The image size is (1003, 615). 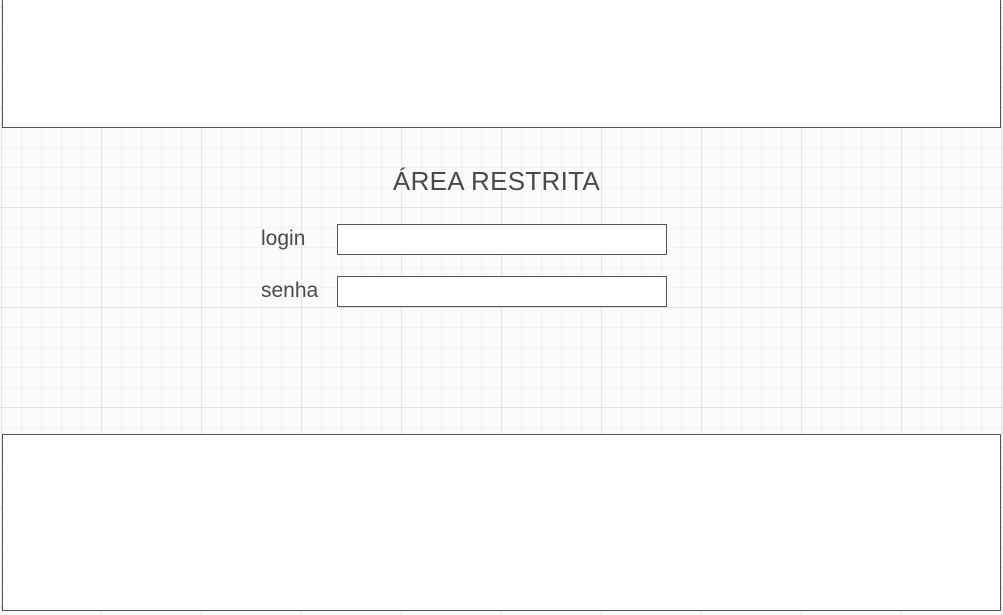 I want to click on senha-input, so click(x=502, y=291).